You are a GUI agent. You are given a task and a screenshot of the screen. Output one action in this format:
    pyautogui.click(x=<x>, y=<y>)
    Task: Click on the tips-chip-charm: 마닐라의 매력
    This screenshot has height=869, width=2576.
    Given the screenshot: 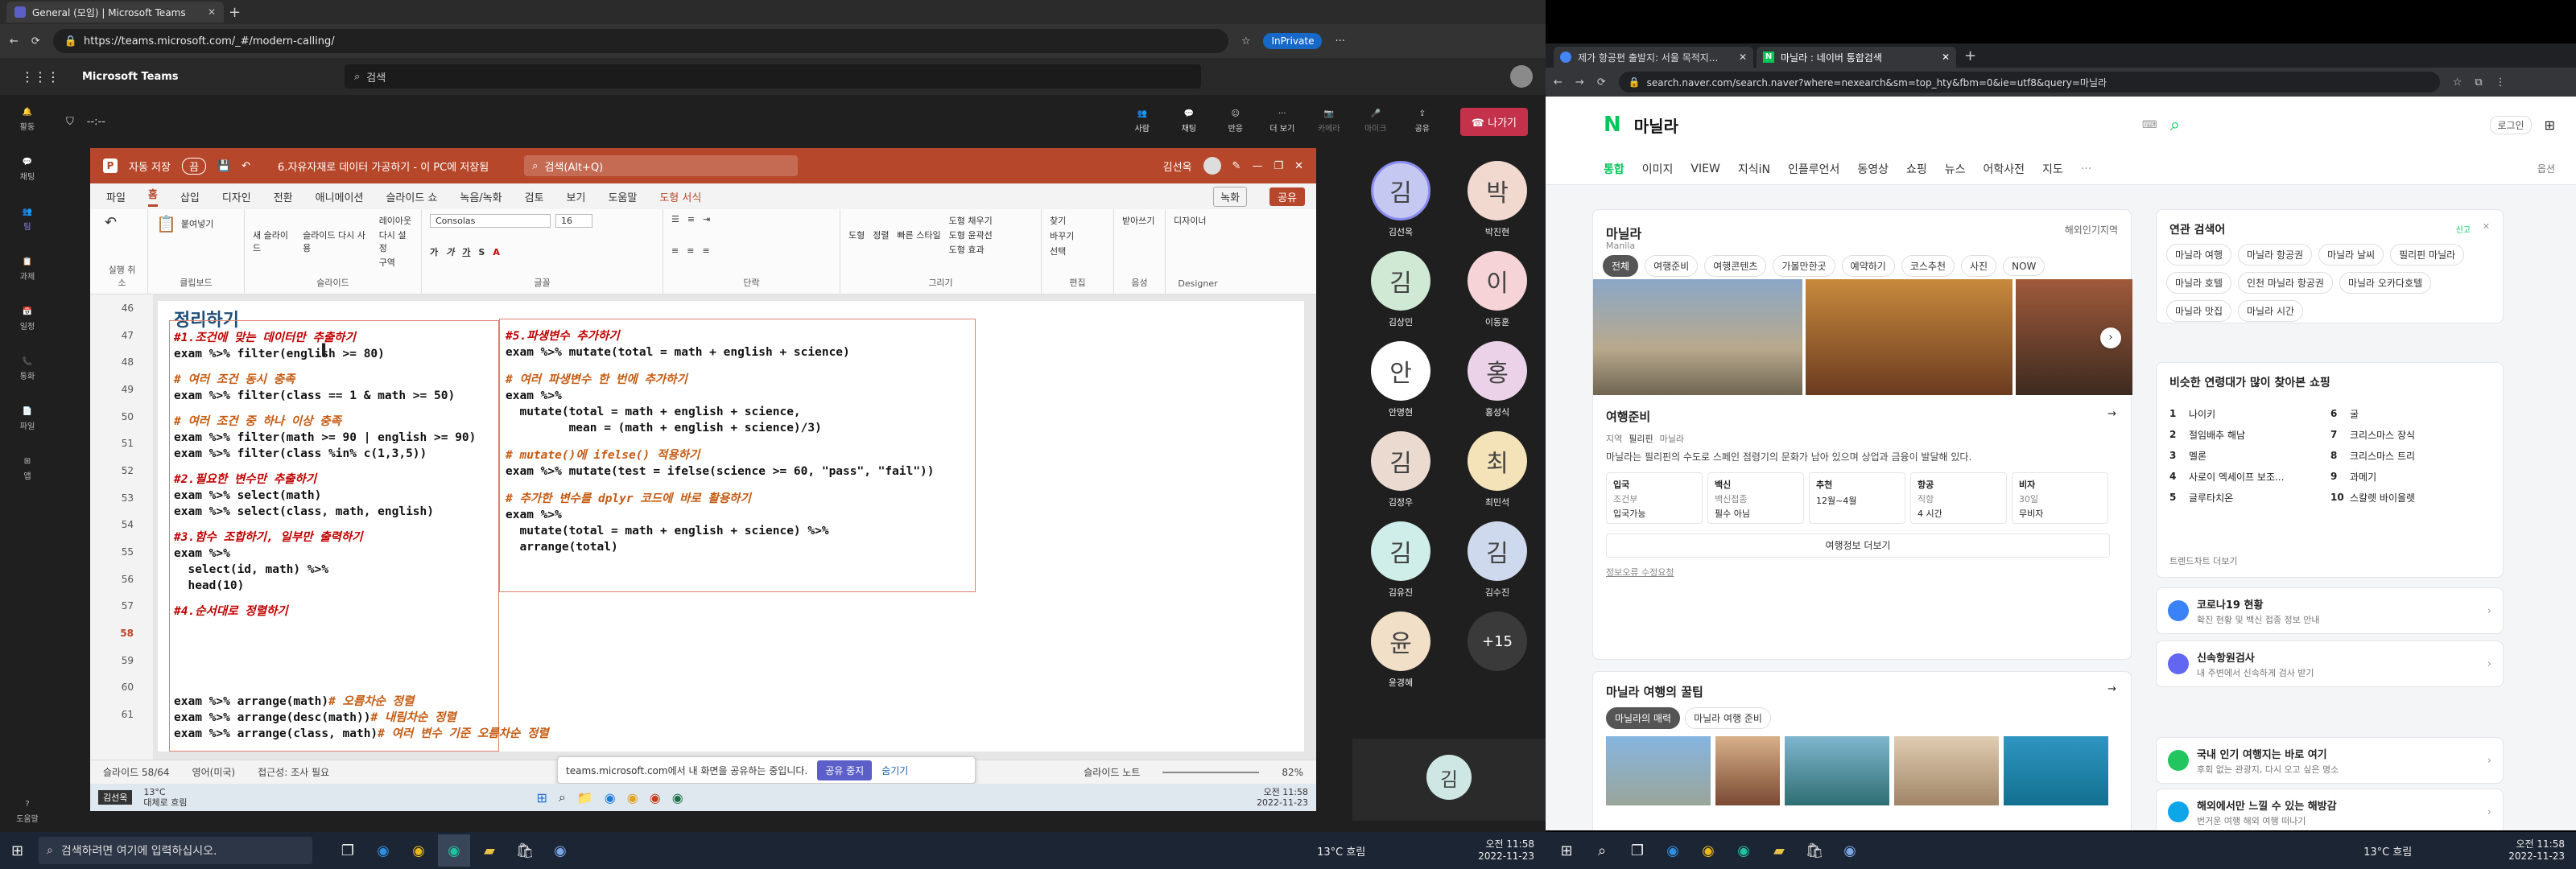 What is the action you would take?
    pyautogui.click(x=1643, y=718)
    